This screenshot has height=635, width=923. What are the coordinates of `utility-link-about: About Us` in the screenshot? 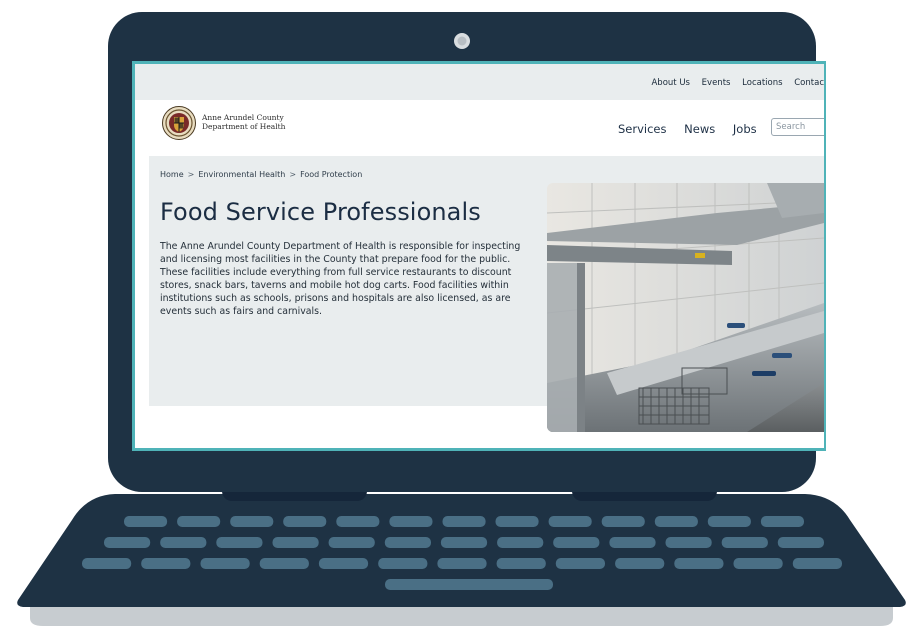 It's located at (670, 83).